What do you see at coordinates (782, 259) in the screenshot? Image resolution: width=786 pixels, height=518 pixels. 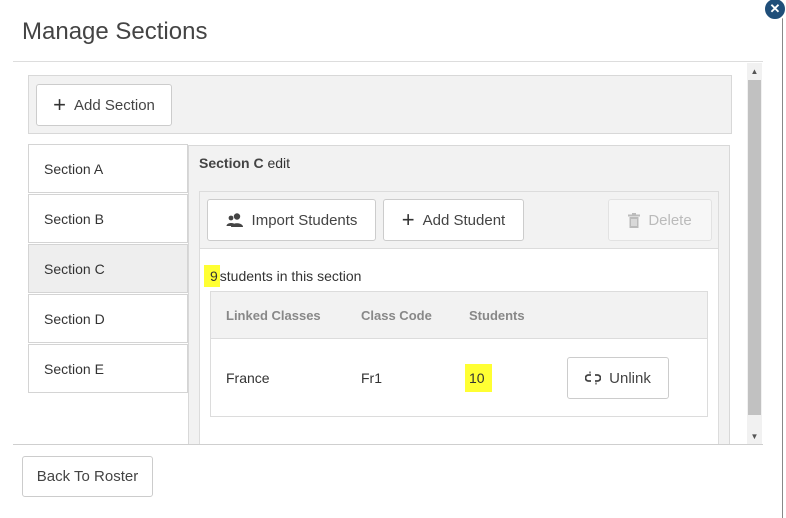 I see `window-edge` at bounding box center [782, 259].